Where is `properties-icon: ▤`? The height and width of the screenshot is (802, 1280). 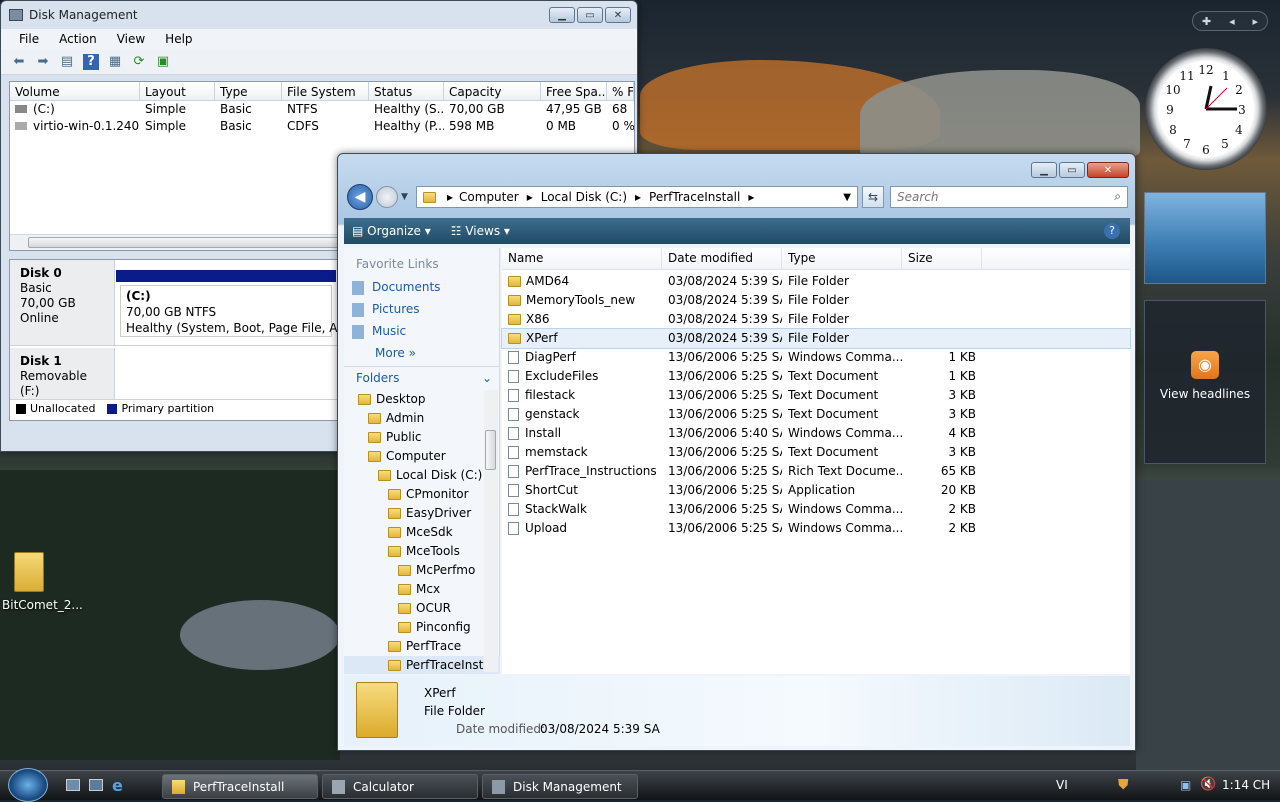 properties-icon: ▤ is located at coordinates (67, 62).